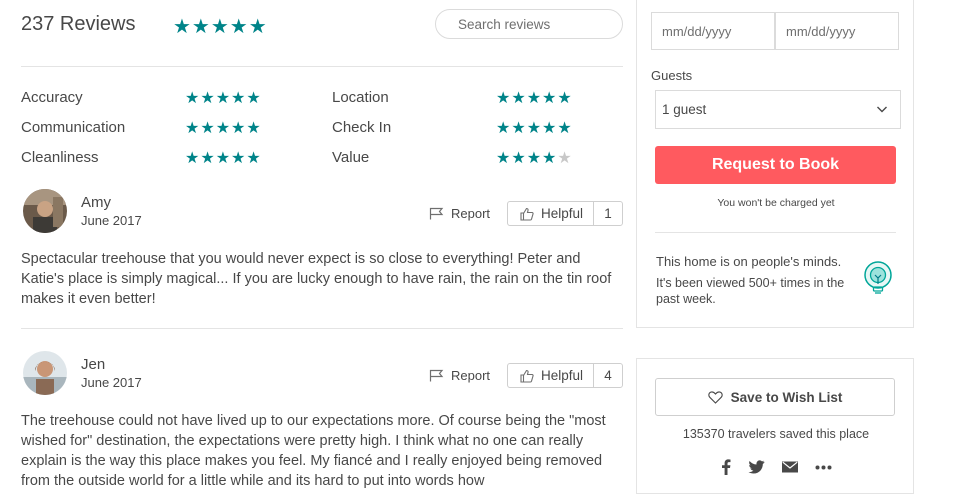 The height and width of the screenshot is (504, 980). I want to click on helpful-count: 1, so click(608, 213).